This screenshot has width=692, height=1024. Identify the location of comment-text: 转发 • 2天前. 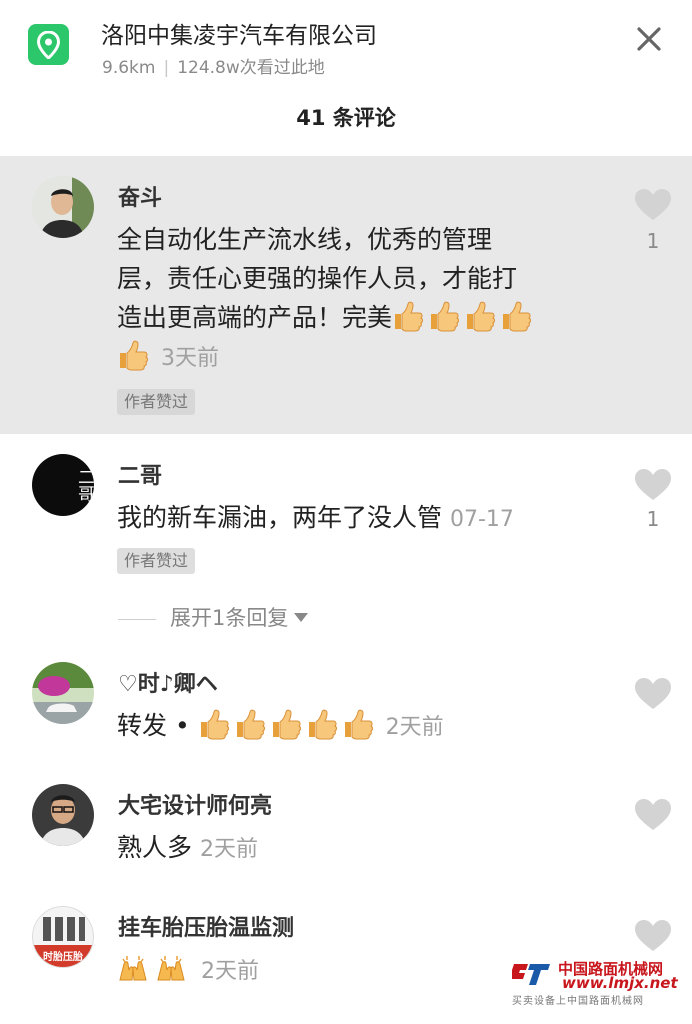
(280, 726).